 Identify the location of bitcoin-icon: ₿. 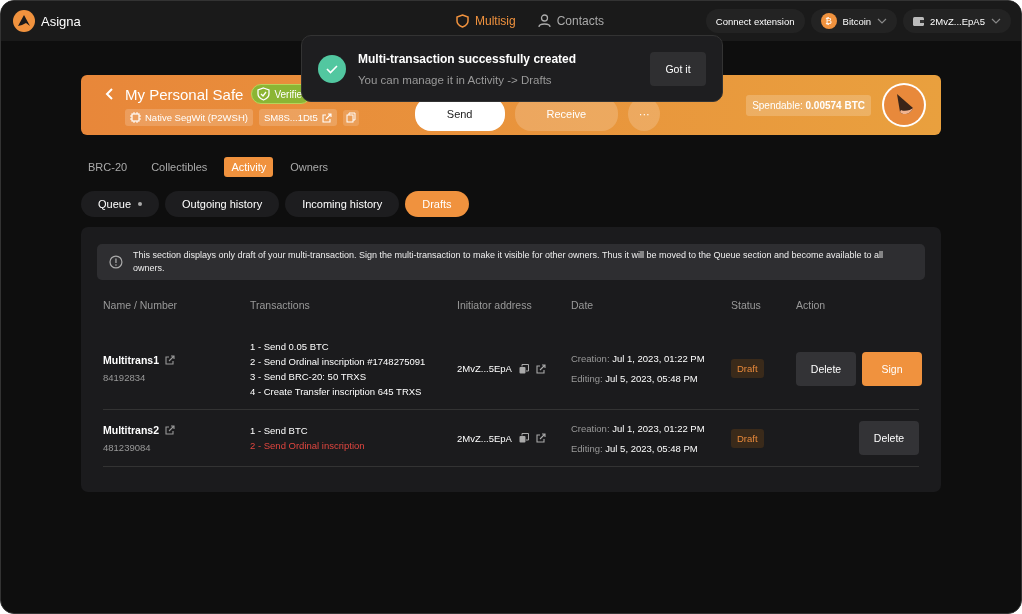
(828, 21).